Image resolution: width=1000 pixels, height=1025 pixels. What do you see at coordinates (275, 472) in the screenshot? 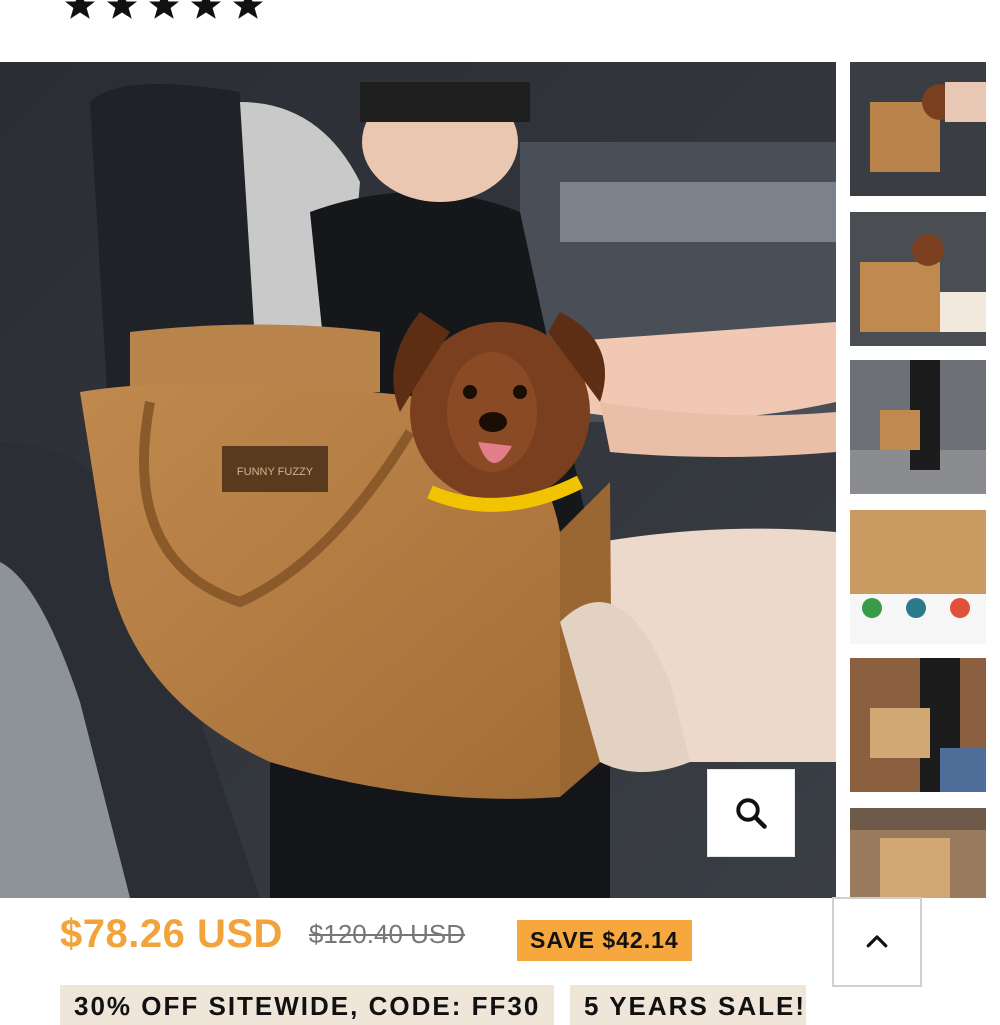
I see `bag-brand-tag: FUNNY FUZZY` at bounding box center [275, 472].